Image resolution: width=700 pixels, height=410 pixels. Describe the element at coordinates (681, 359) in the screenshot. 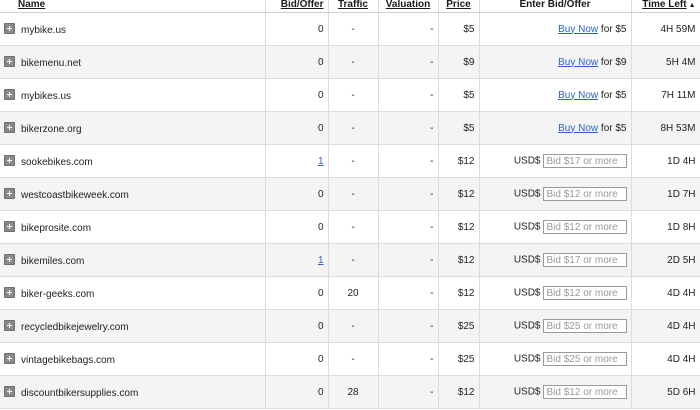

I see `time-left-value: 4D 4H` at that location.